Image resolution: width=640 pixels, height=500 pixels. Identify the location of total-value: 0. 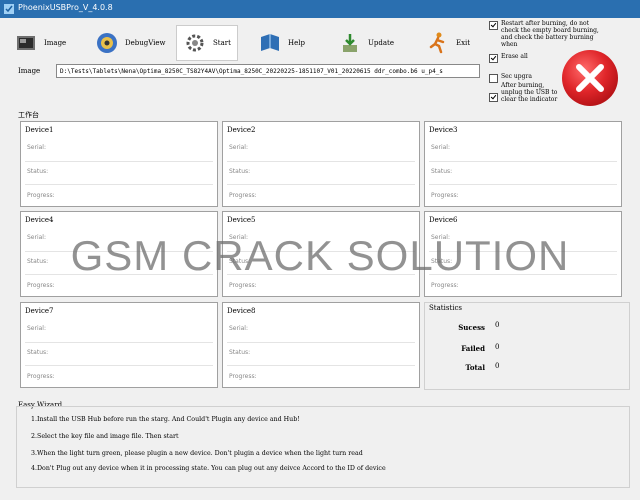
(497, 366).